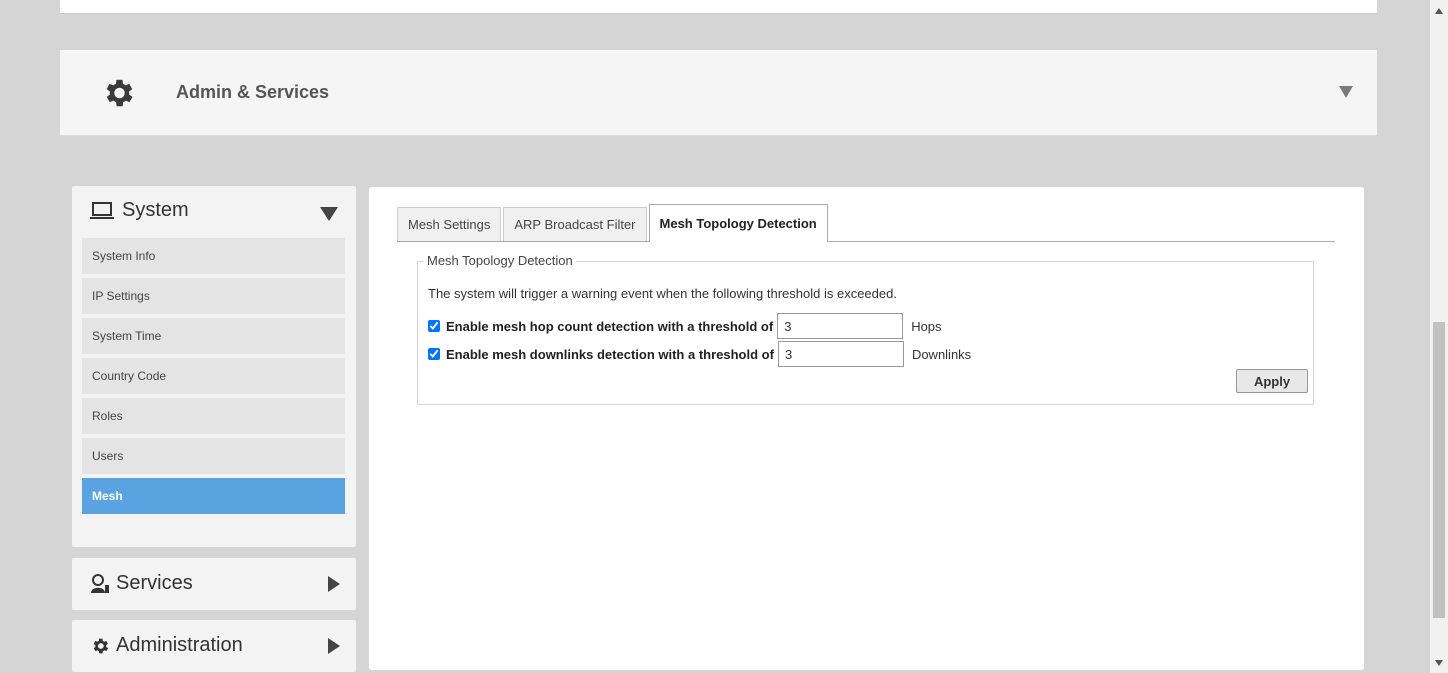  I want to click on fieldset-legend: Mesh Topology Detection, so click(500, 260).